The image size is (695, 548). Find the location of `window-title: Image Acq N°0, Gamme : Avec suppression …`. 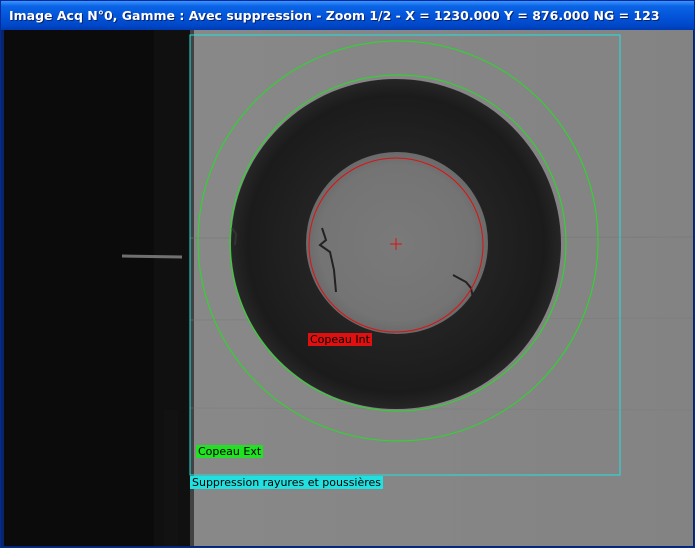

window-title: Image Acq N°0, Gamme : Avec suppression … is located at coordinates (334, 15).